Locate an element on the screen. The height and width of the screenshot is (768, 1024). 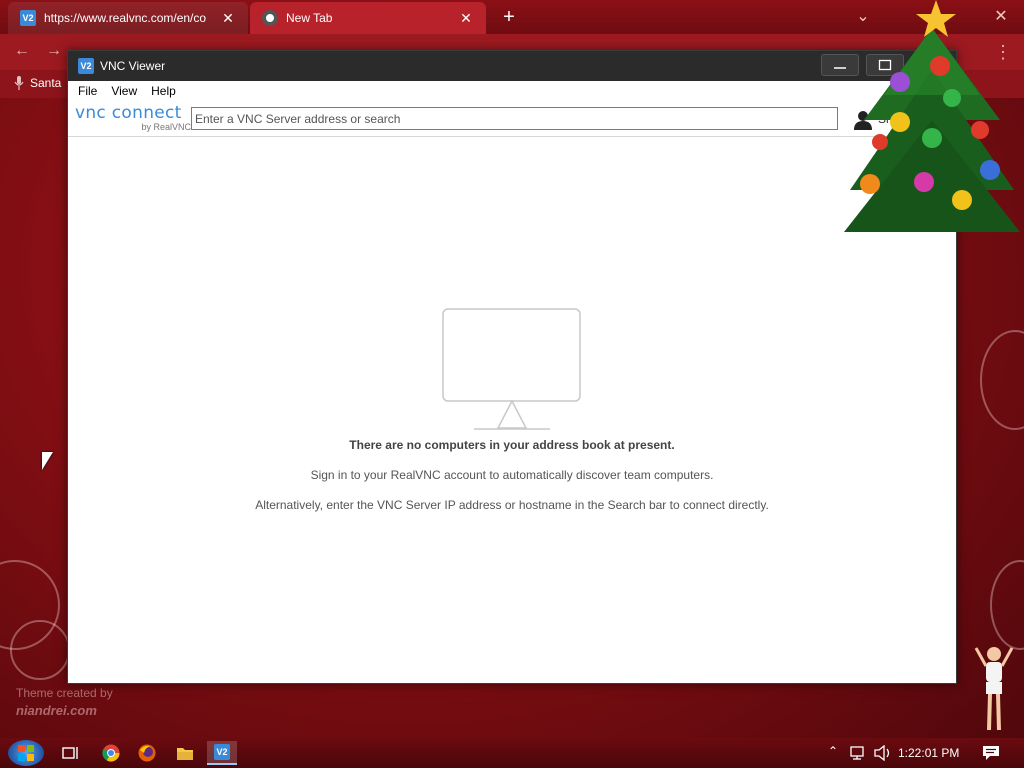
window-title: VNC Viewer is located at coordinates (133, 66).